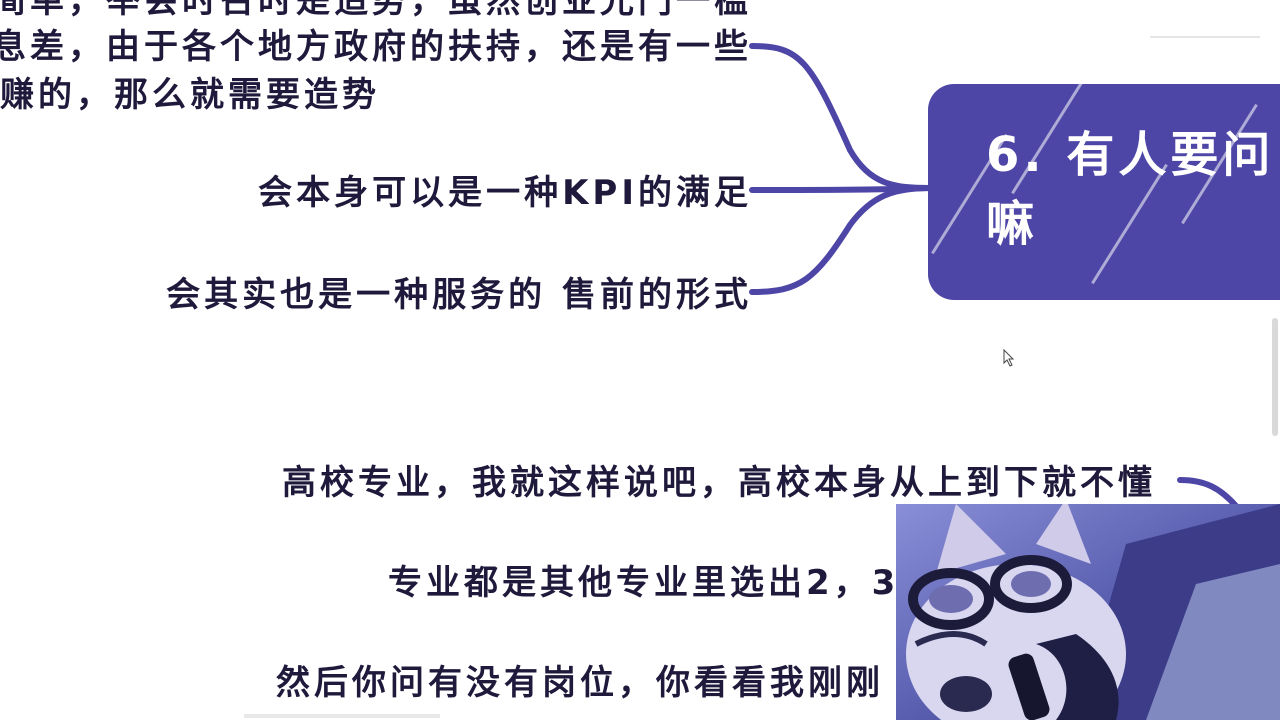  What do you see at coordinates (376, 47) in the screenshot?
I see `branch-top-line2: 息差，由于各个地方政府的扶持，还是有一些` at bounding box center [376, 47].